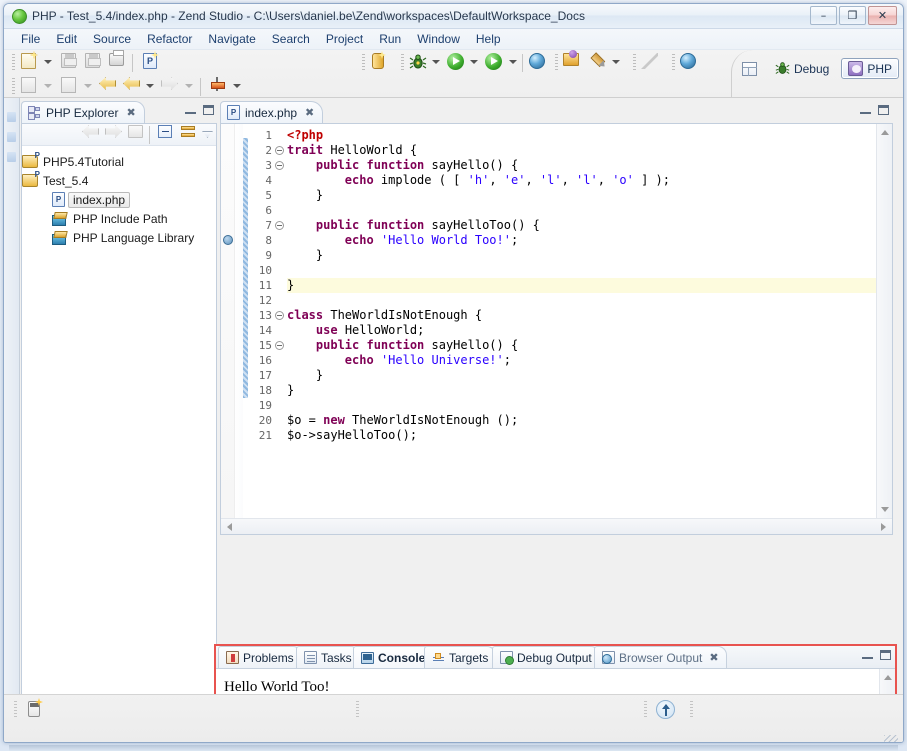 The height and width of the screenshot is (751, 907). What do you see at coordinates (119, 237) in the screenshot?
I see `tree-item-php-language-library: PHP Language Library` at bounding box center [119, 237].